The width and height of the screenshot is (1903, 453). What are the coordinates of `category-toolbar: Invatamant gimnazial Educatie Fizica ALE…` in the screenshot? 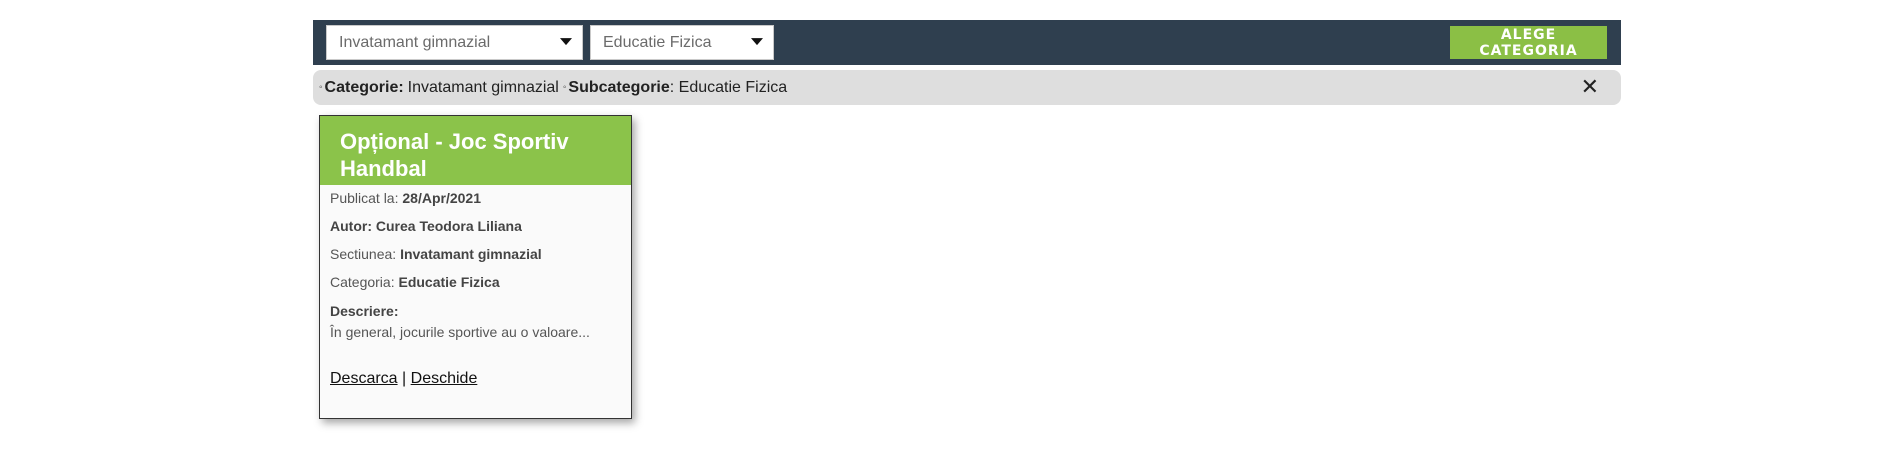 It's located at (967, 42).